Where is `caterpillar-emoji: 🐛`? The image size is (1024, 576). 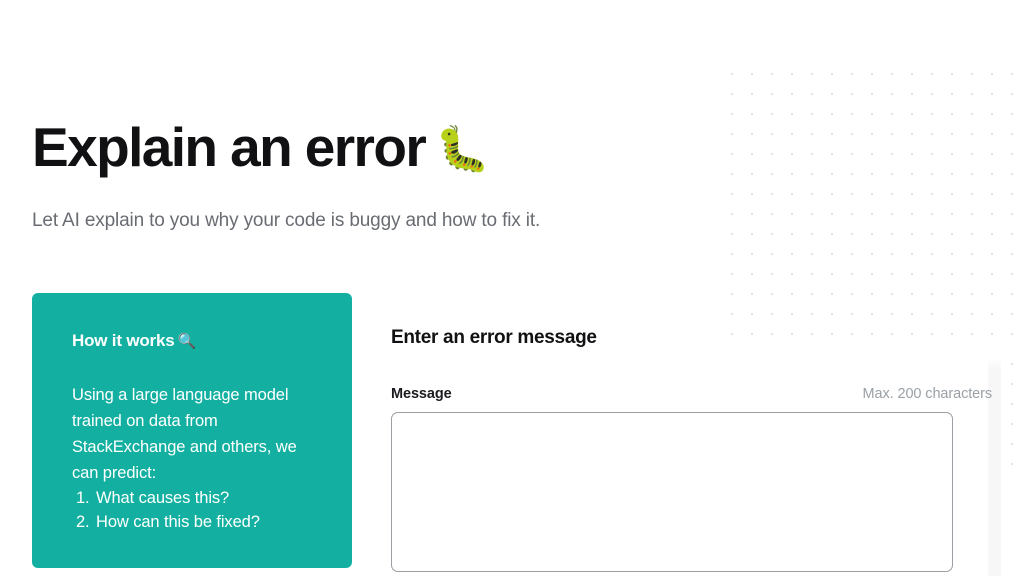
caterpillar-emoji: 🐛 is located at coordinates (462, 149).